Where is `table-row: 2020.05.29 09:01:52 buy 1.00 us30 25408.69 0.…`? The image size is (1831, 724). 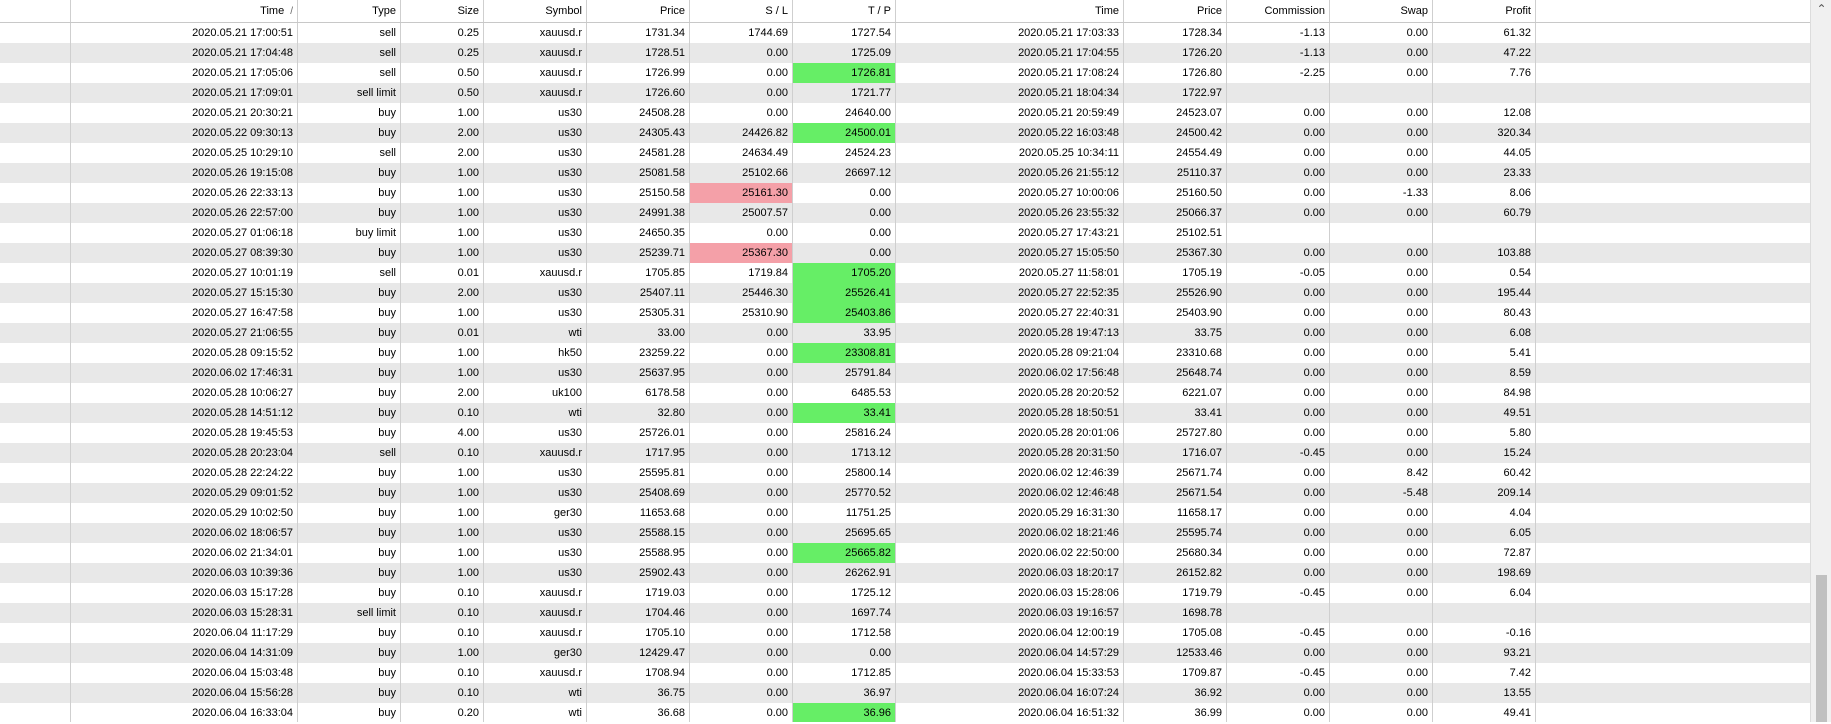 table-row: 2020.05.29 09:01:52 buy 1.00 us30 25408.69 0.… is located at coordinates (915, 493).